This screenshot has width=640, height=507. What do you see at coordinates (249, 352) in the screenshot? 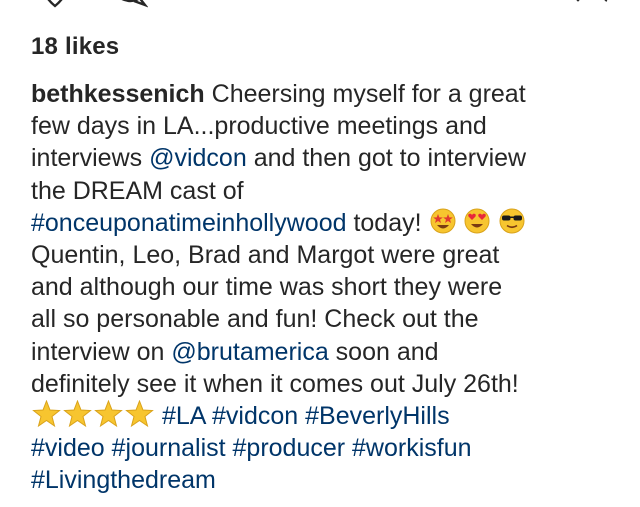
I see `mention-link-brutamerica: @brutamerica` at bounding box center [249, 352].